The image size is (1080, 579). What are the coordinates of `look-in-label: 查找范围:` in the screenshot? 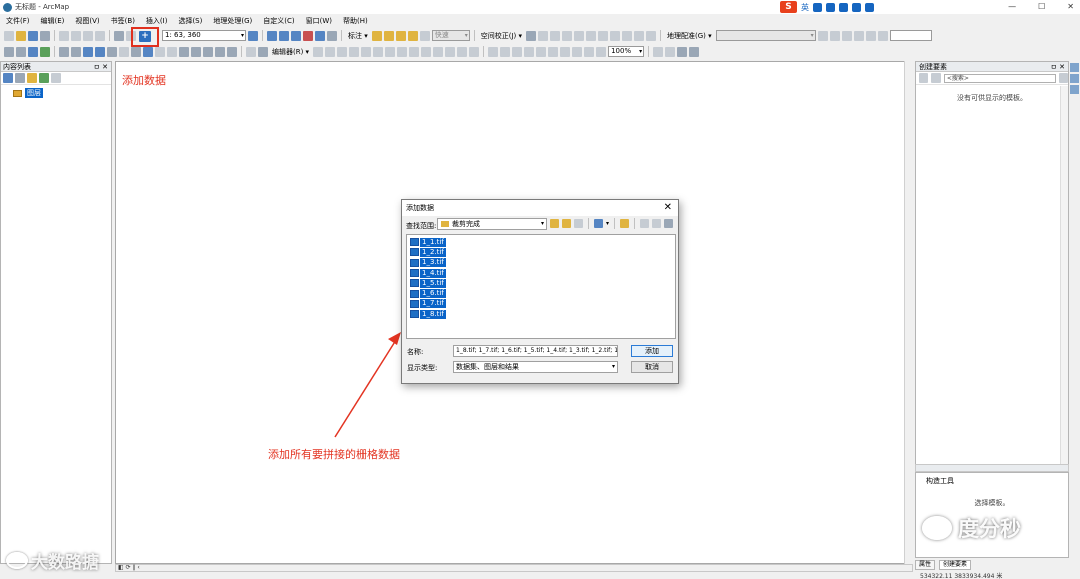 It's located at (421, 226).